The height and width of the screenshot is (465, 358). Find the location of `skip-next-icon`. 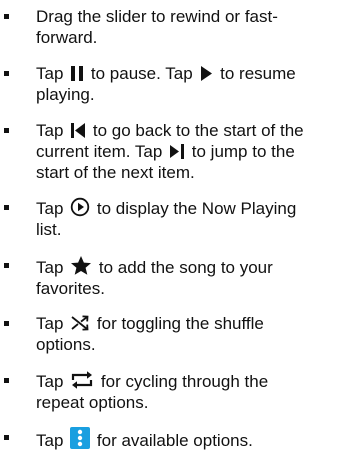

skip-next-icon is located at coordinates (177, 151).